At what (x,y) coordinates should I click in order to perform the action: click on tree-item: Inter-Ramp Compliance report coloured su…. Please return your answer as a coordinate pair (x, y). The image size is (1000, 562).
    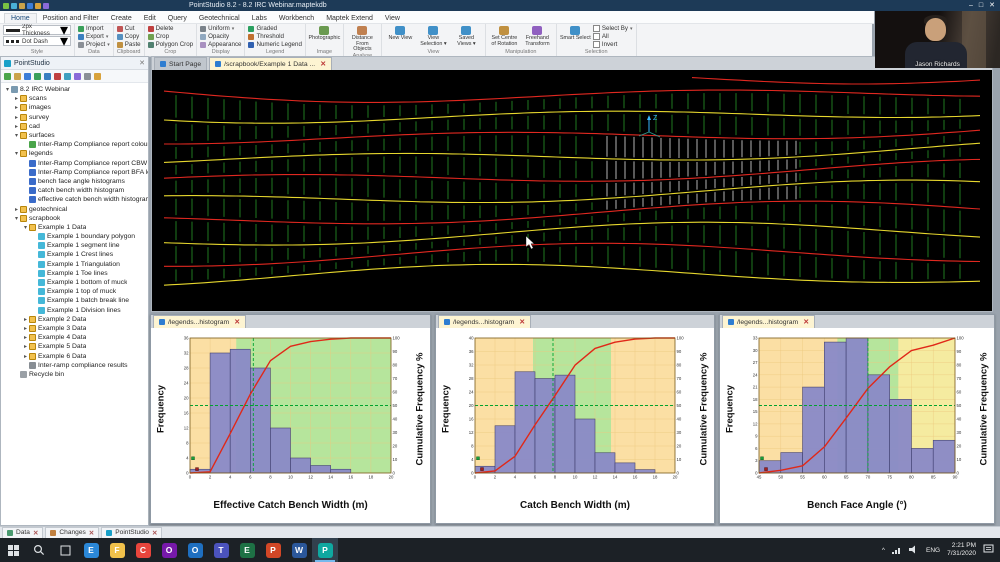
    Looking at the image, I should click on (74, 144).